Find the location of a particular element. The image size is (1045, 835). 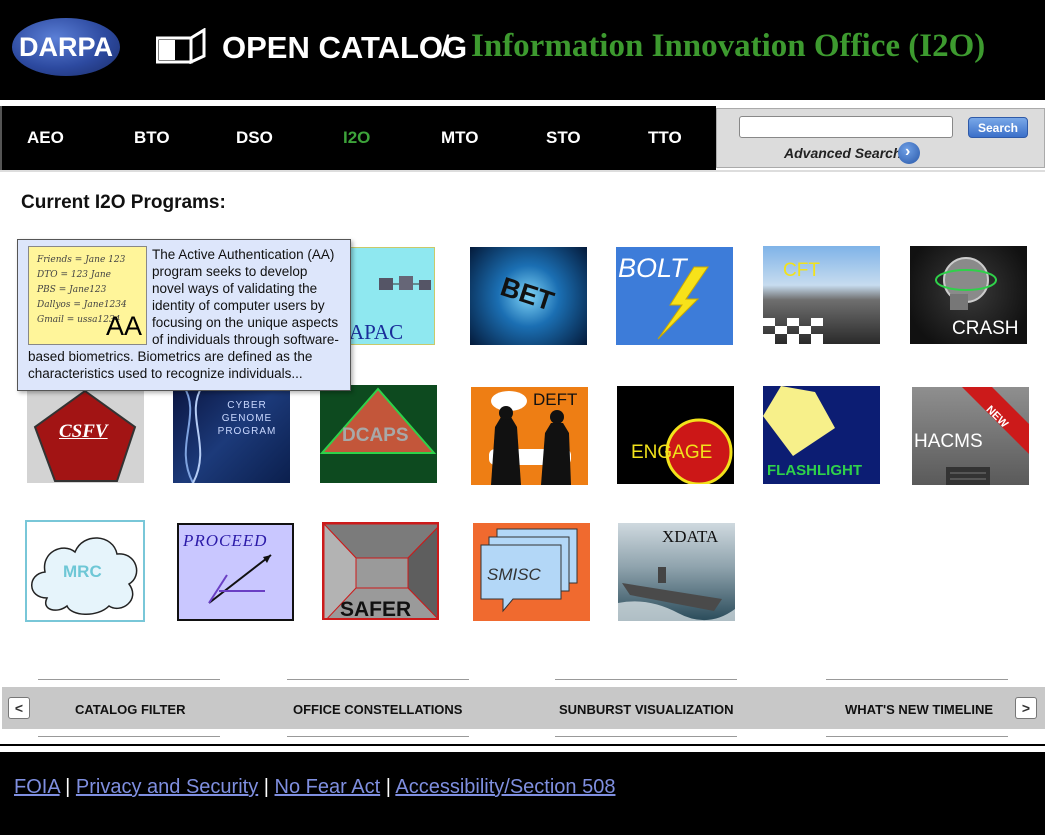

program-label-engage: ENGAGE is located at coordinates (672, 452).